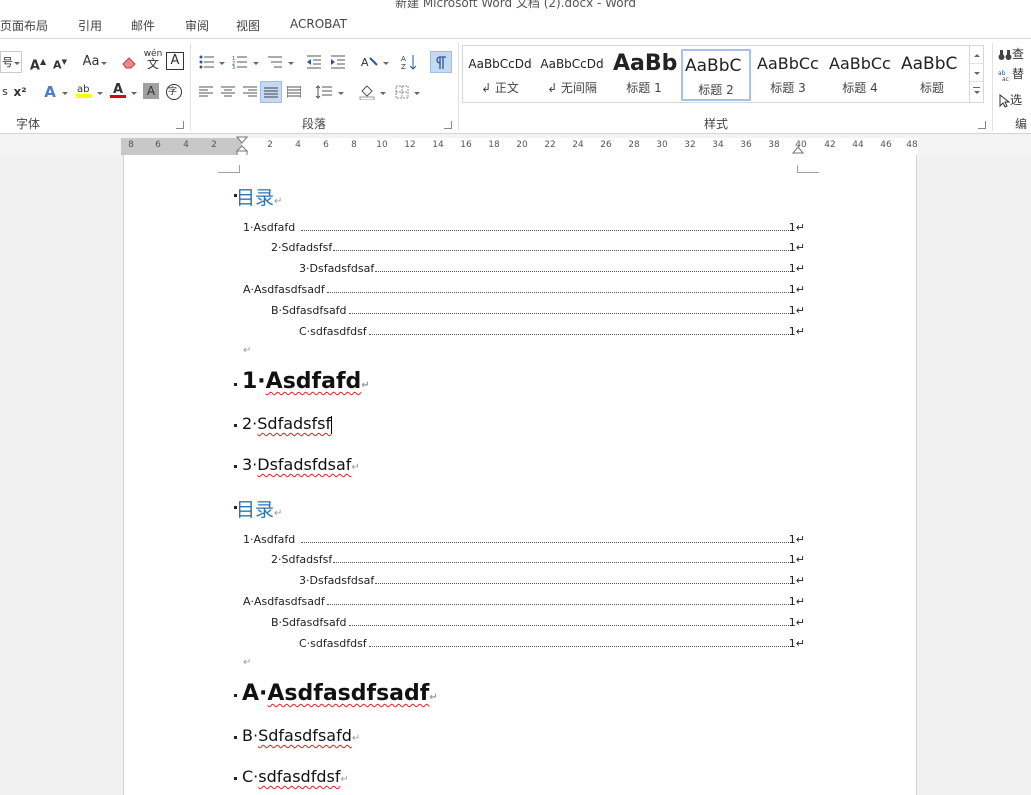  What do you see at coordinates (370, 62) in the screenshot?
I see `asian-layout-button: A` at bounding box center [370, 62].